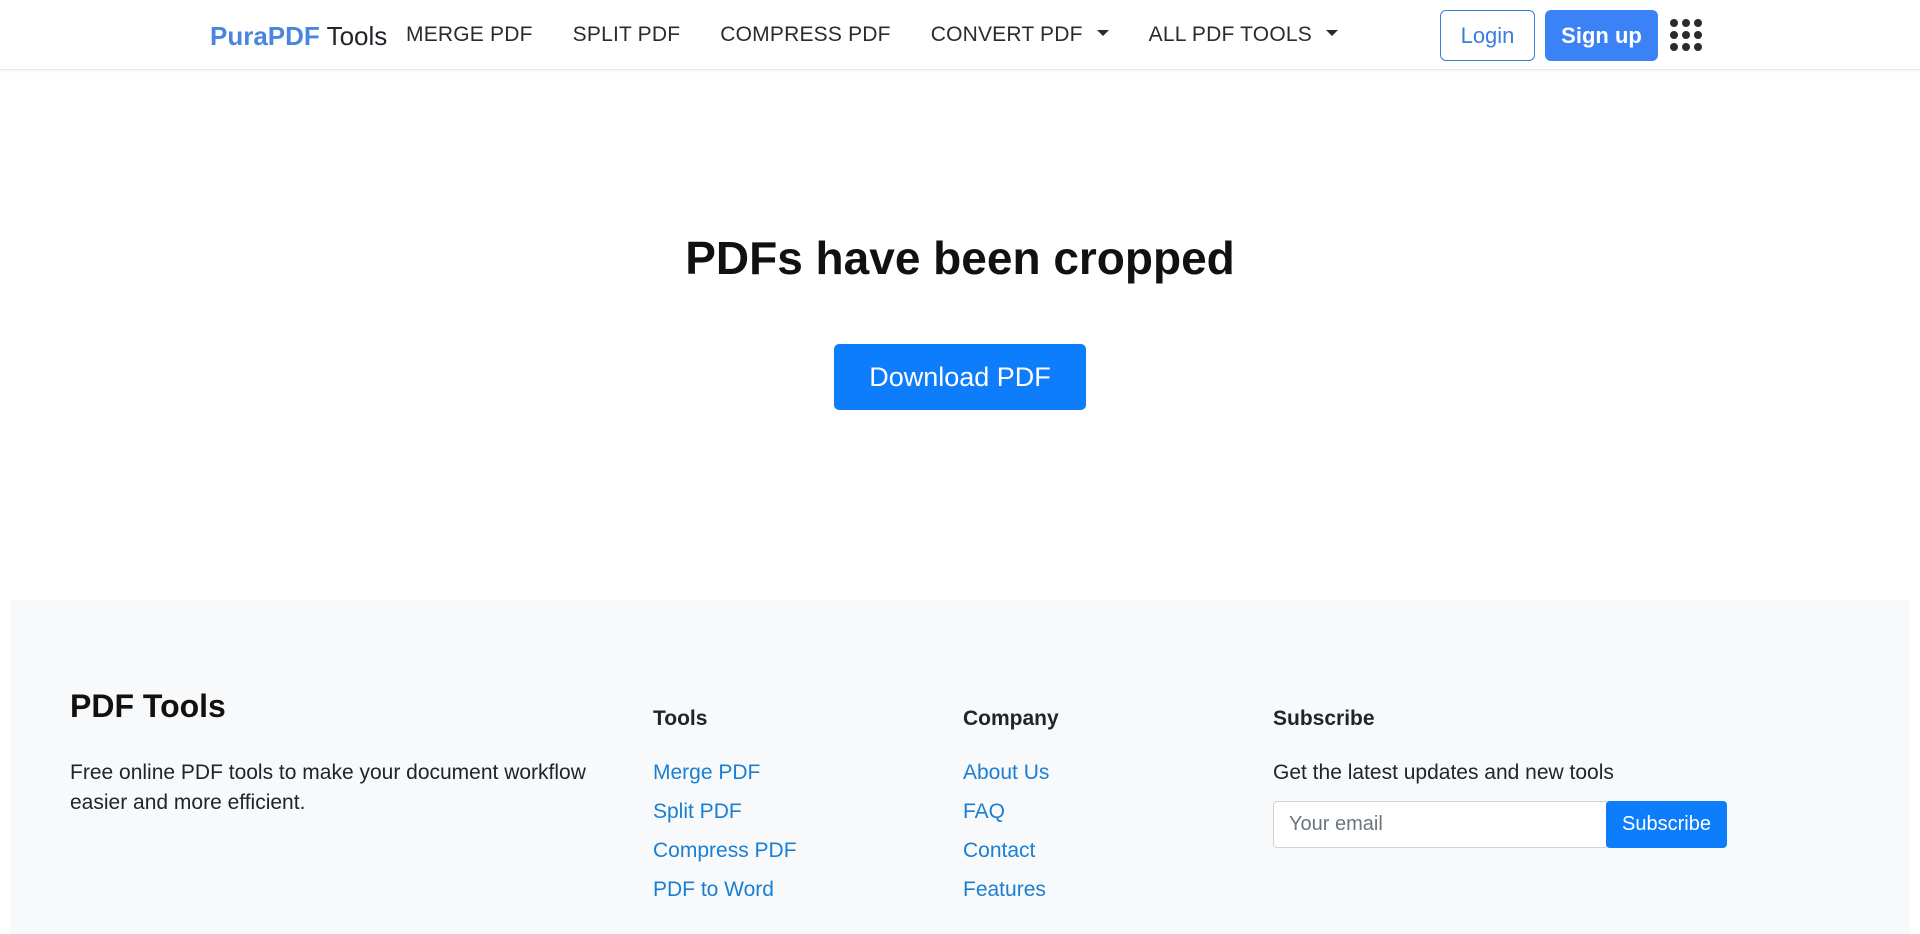 Image resolution: width=1920 pixels, height=934 pixels. I want to click on brand-logo-link: PuraPDF Tools, so click(298, 36).